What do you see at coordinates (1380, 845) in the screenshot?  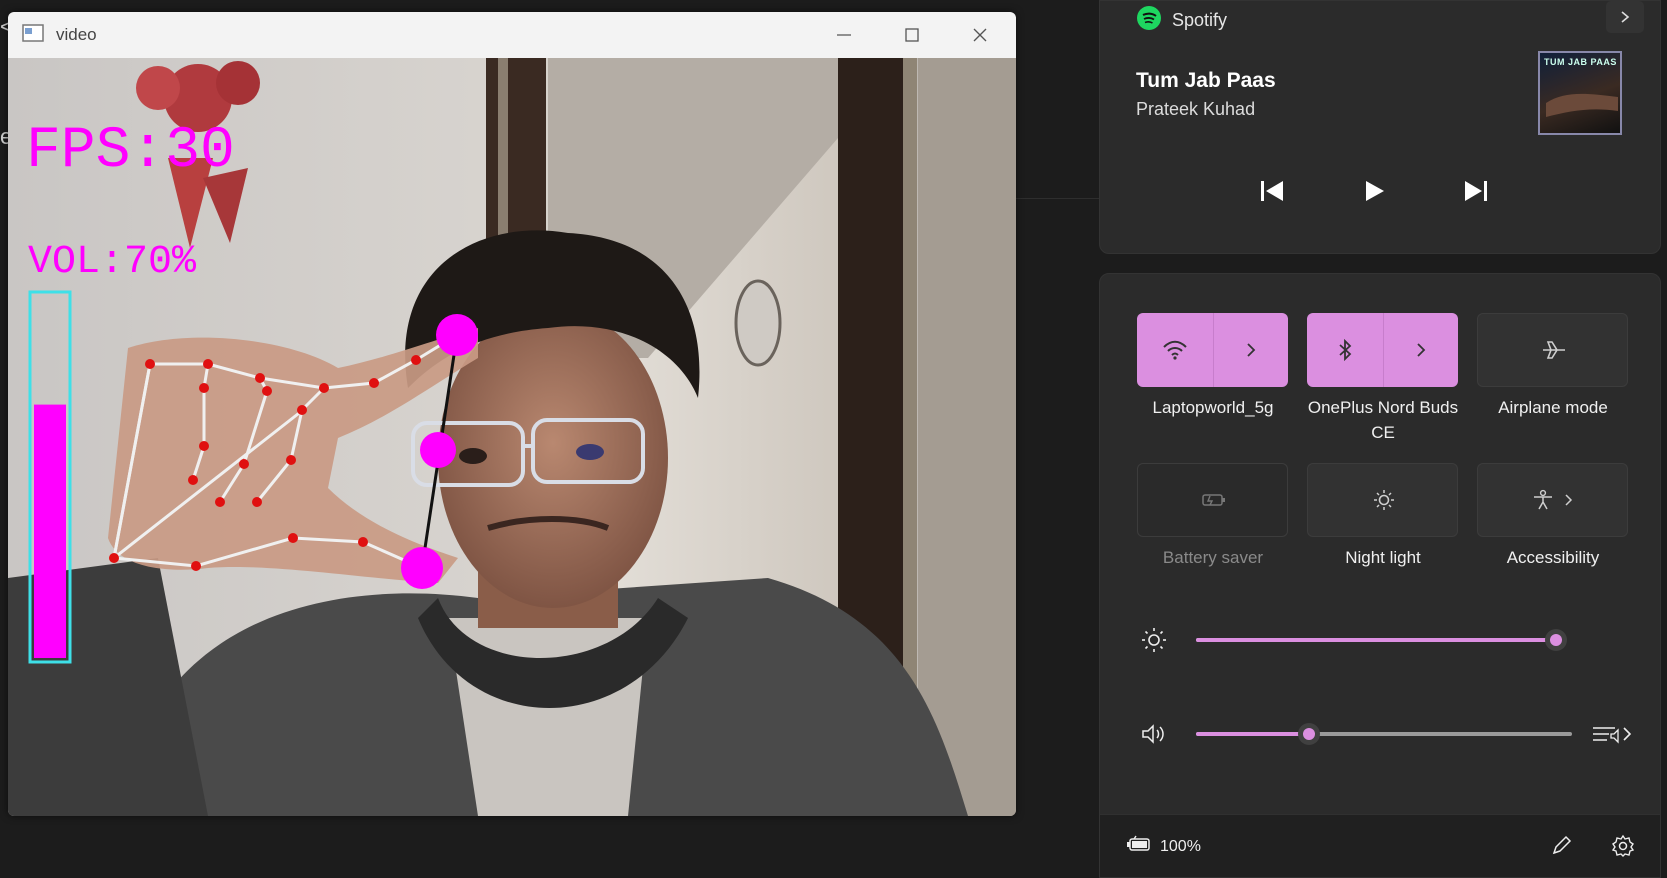 I see `quick-settings-footer: 100%` at bounding box center [1380, 845].